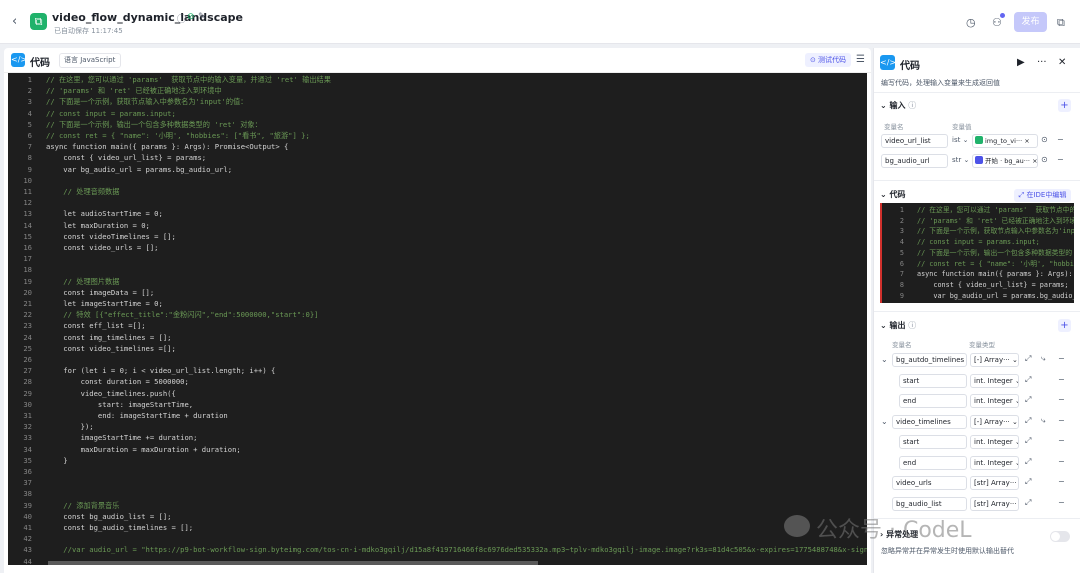  What do you see at coordinates (994, 483) in the screenshot?
I see `output-type-select: [str] Array··· ⌄` at bounding box center [994, 483].